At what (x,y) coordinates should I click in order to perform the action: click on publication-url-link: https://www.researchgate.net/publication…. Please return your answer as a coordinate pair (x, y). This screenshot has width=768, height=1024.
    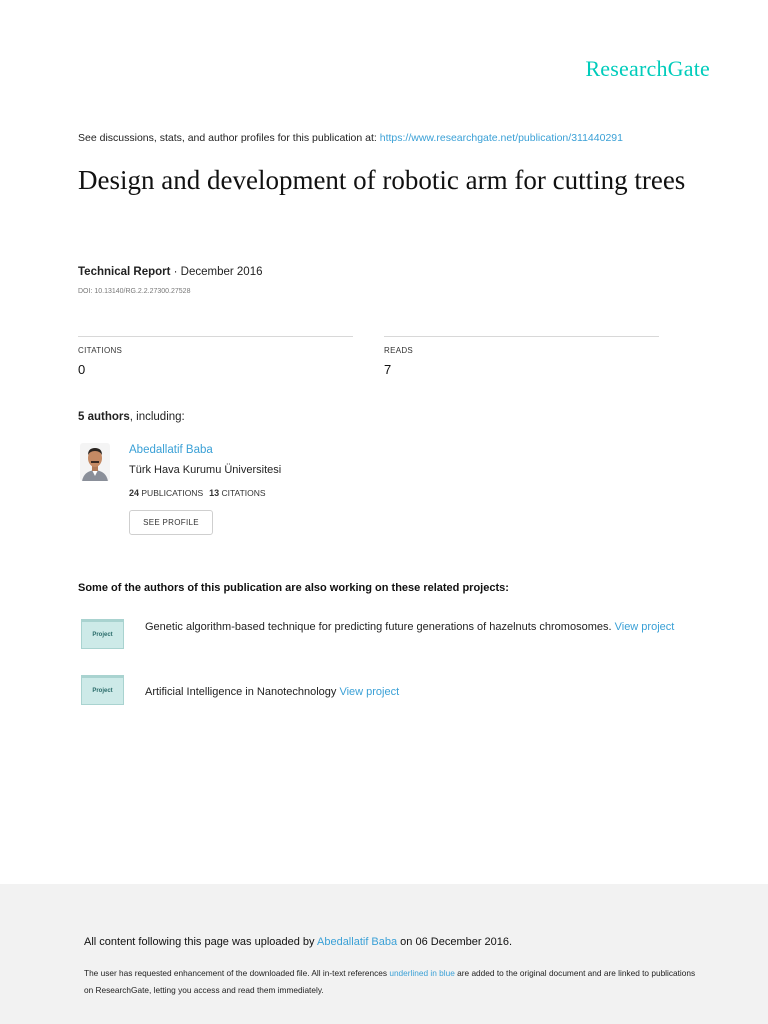
    Looking at the image, I should click on (501, 138).